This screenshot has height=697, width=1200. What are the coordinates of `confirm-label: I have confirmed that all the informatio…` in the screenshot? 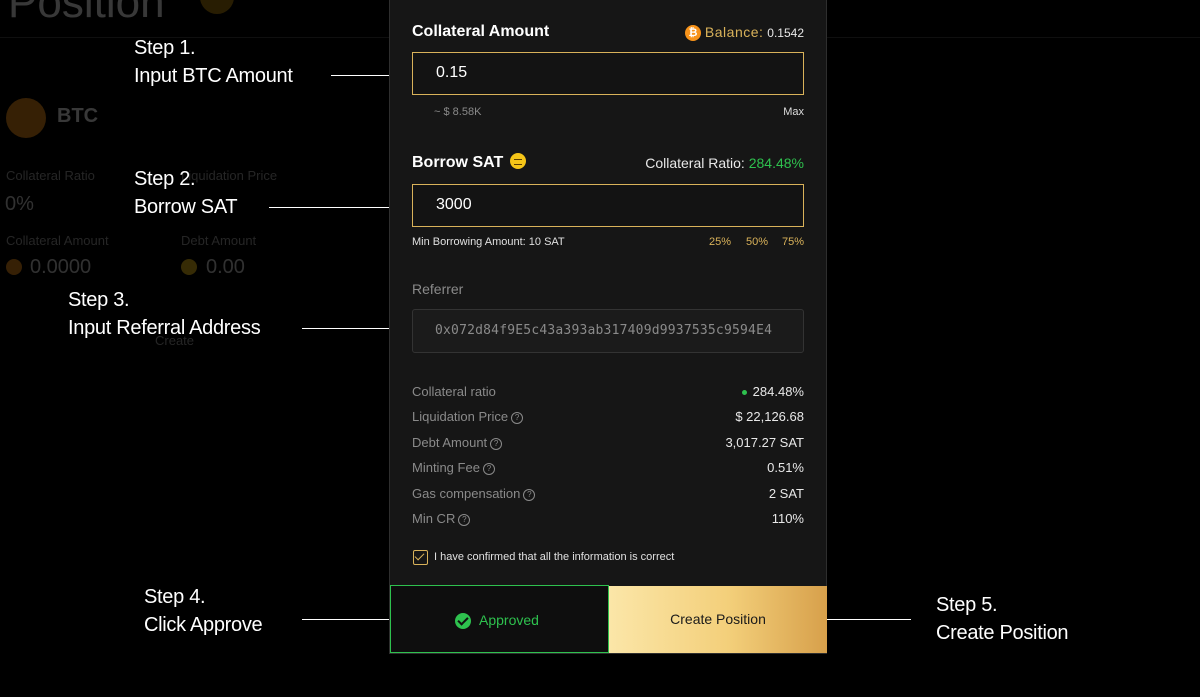 It's located at (554, 557).